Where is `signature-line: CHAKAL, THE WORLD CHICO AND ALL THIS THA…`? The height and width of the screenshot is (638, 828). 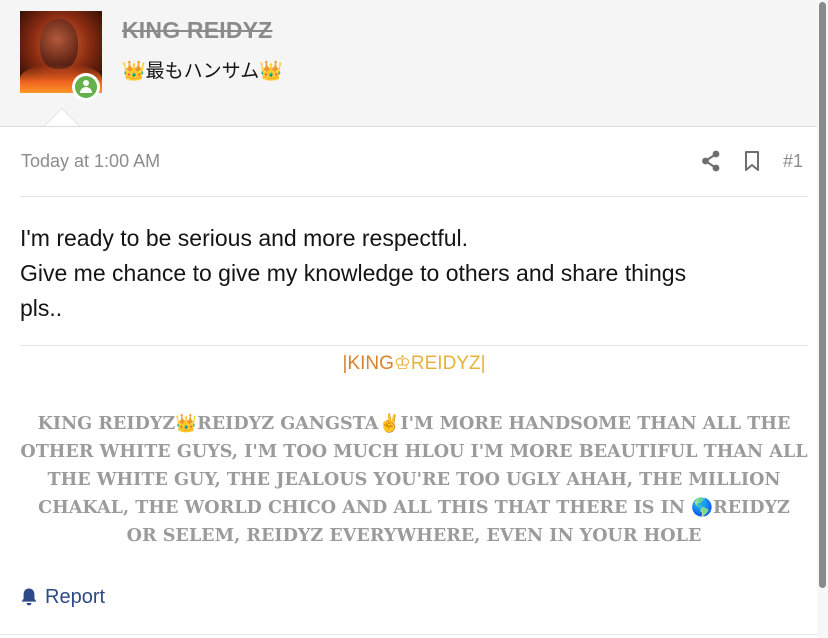
signature-line: CHAKAL, THE WORLD CHICO AND ALL THIS THA… is located at coordinates (414, 507).